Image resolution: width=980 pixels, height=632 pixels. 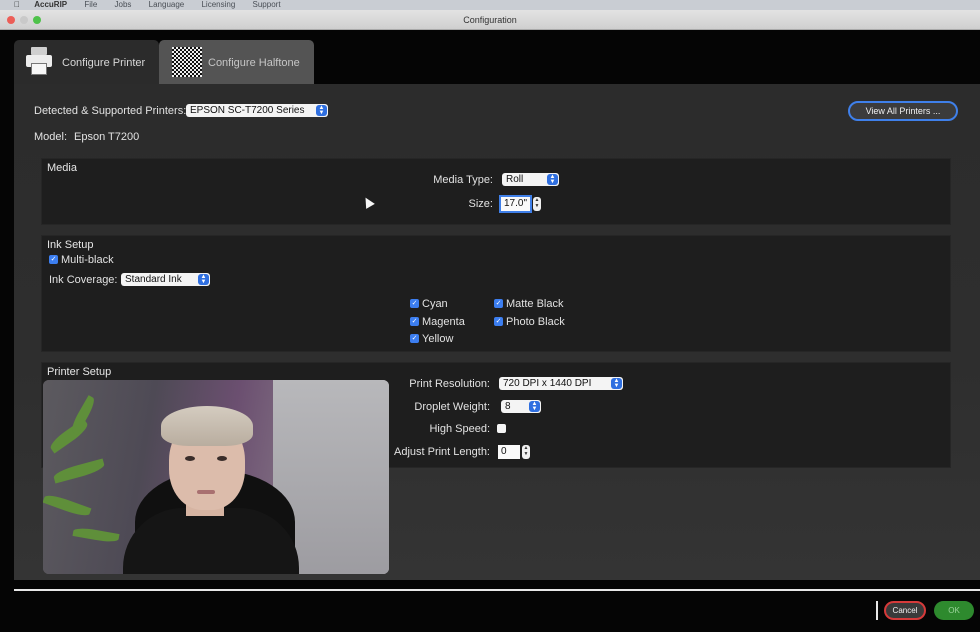 What do you see at coordinates (107, 137) in the screenshot?
I see `model-value: Epson T7200` at bounding box center [107, 137].